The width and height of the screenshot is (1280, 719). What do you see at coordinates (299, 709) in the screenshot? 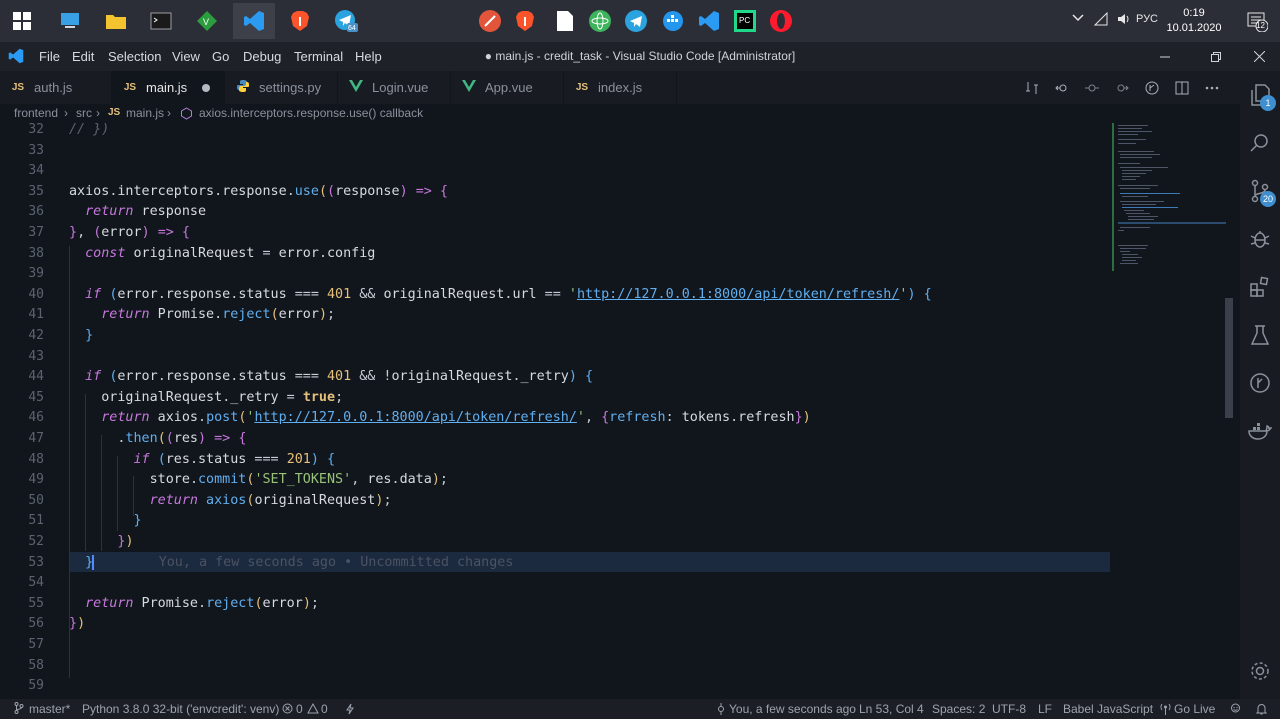
I see `error-count: 0` at bounding box center [299, 709].